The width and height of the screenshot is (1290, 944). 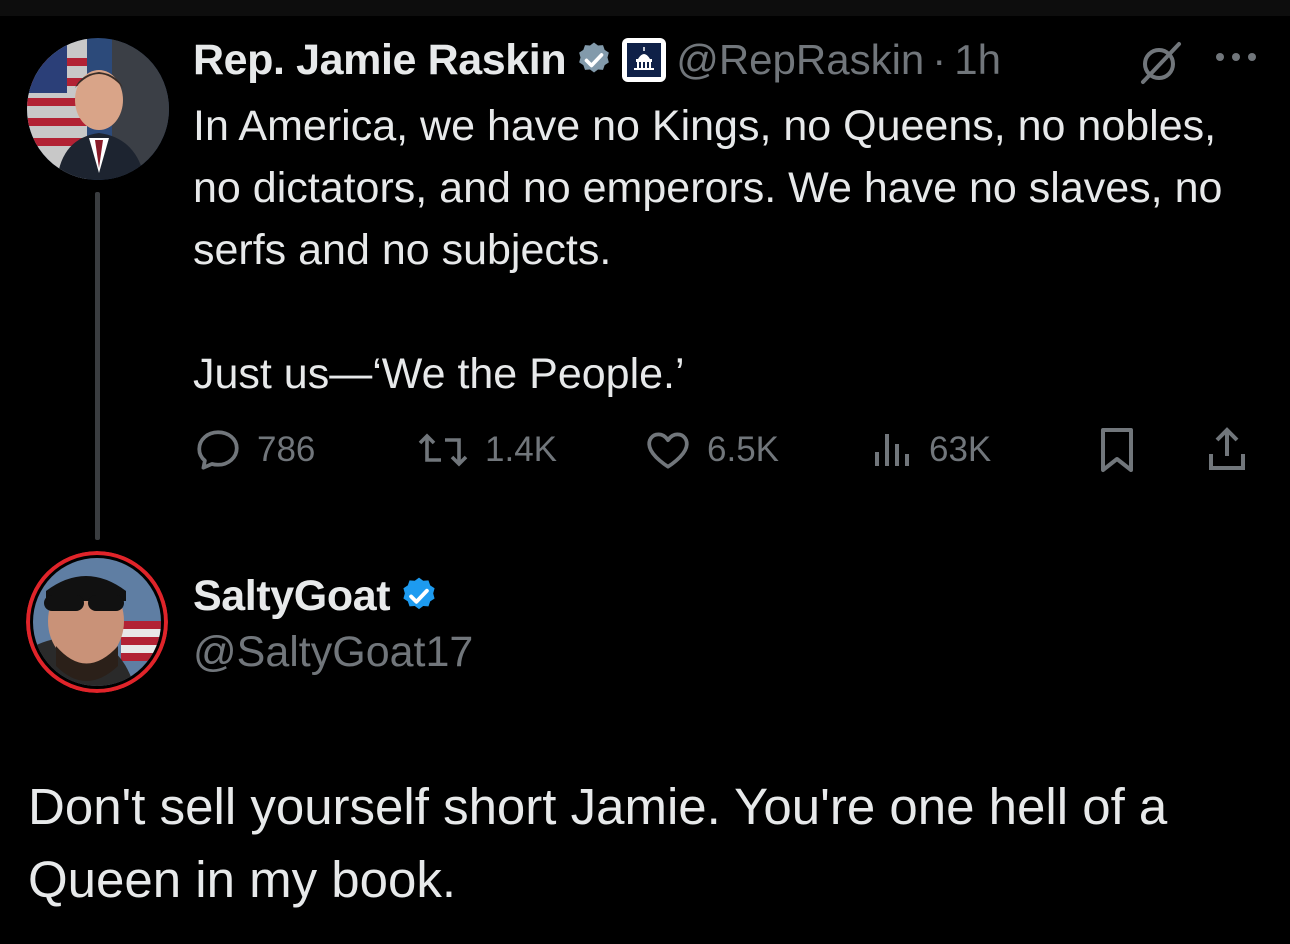 I want to click on share-icon, so click(x=1227, y=448).